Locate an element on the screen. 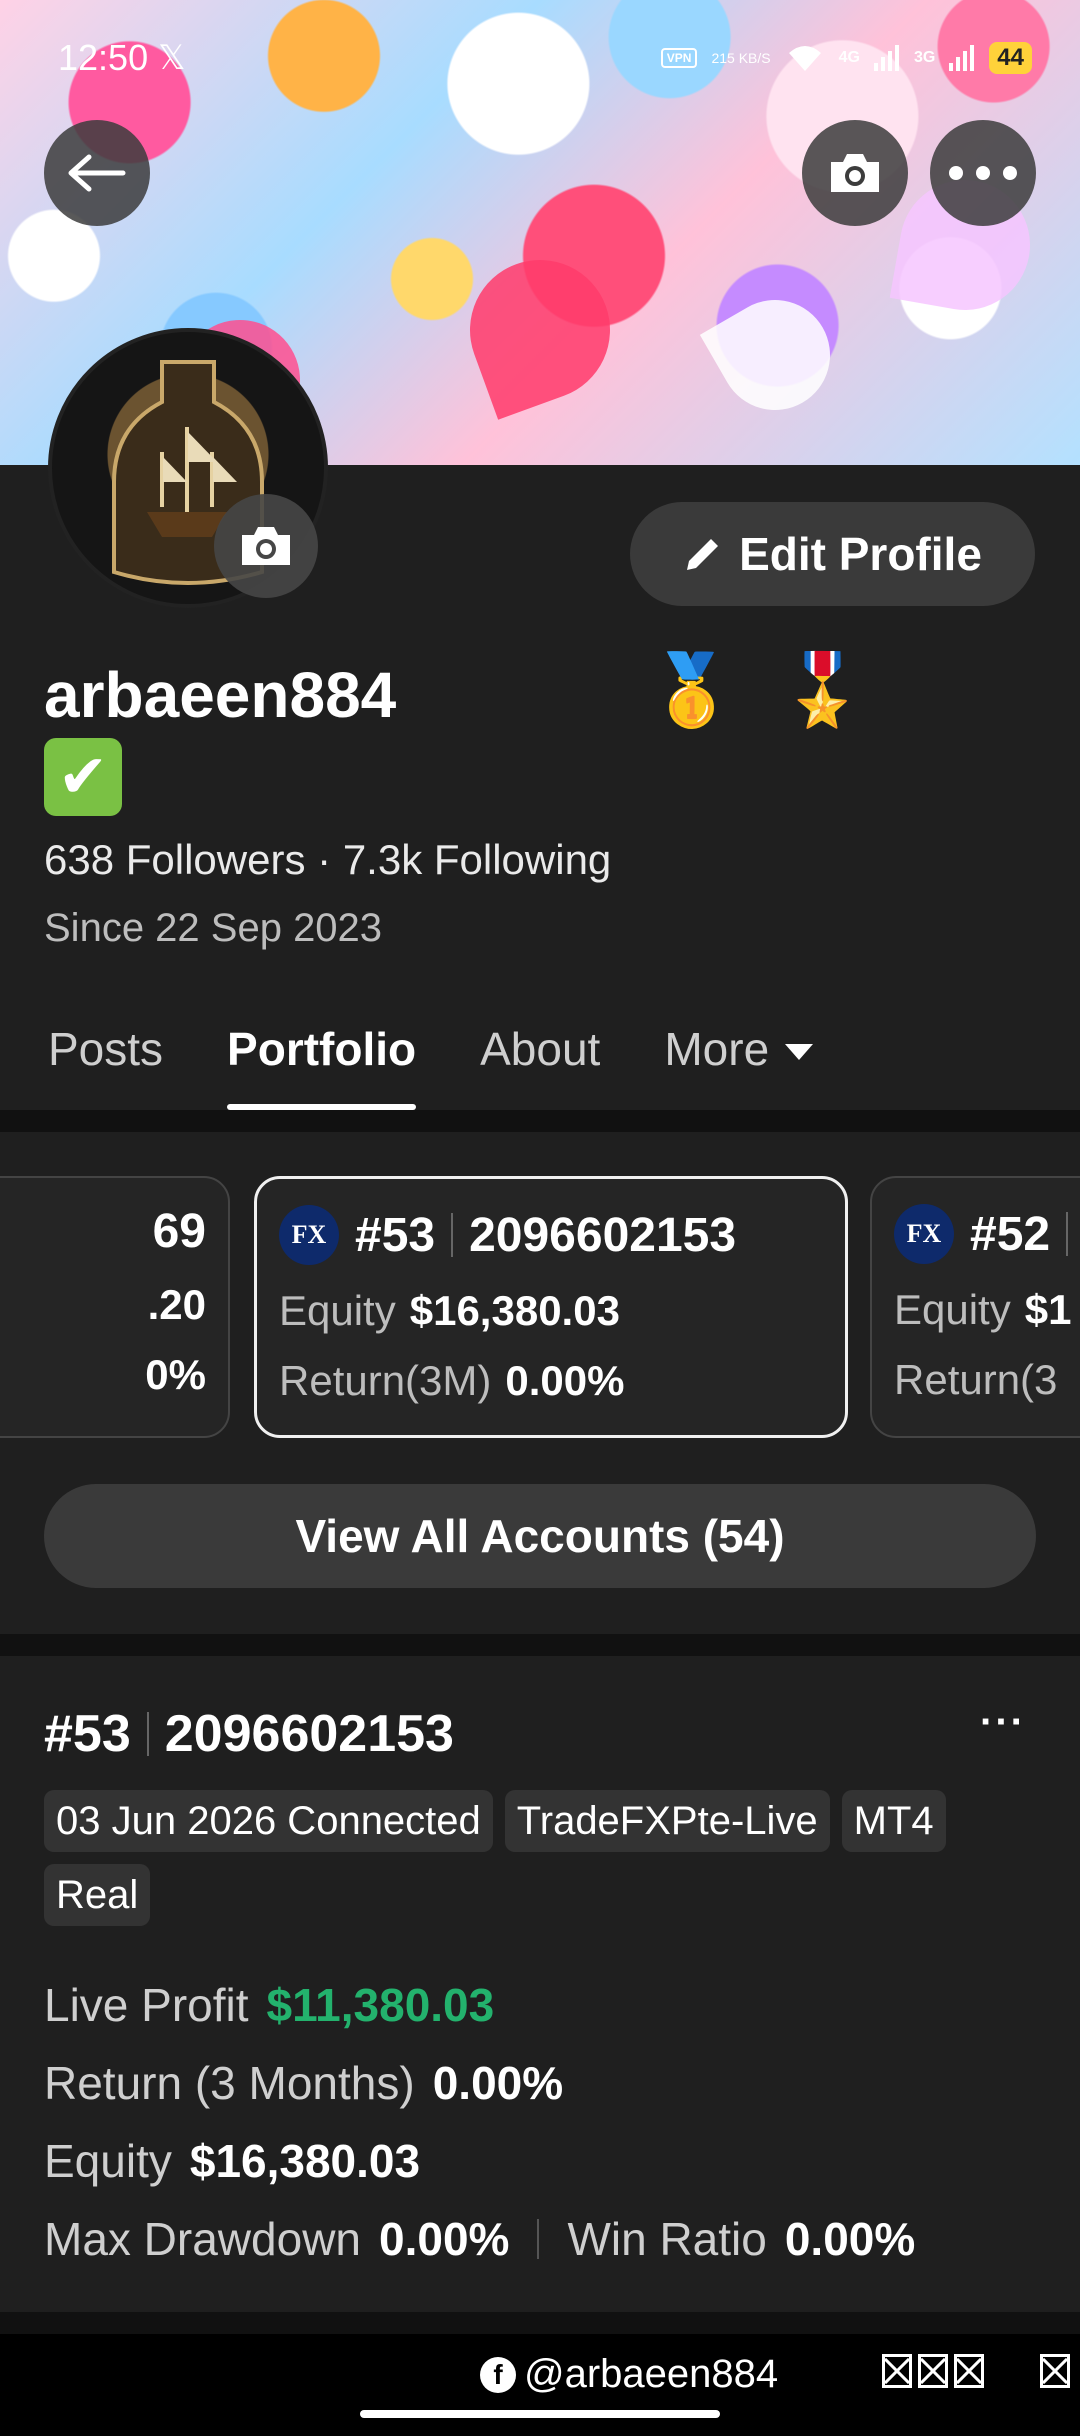 The image size is (1080, 2436). x-app-icon: 𝕏 is located at coordinates (172, 58).